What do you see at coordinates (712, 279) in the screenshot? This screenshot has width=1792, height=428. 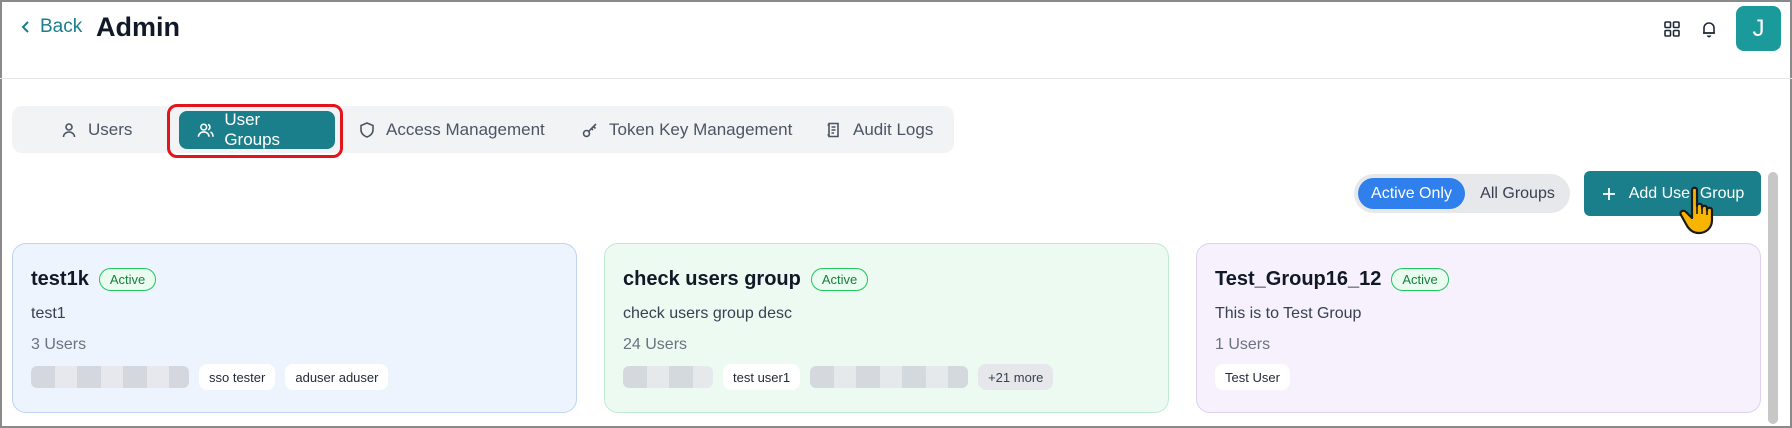 I see `group-name: check users group` at bounding box center [712, 279].